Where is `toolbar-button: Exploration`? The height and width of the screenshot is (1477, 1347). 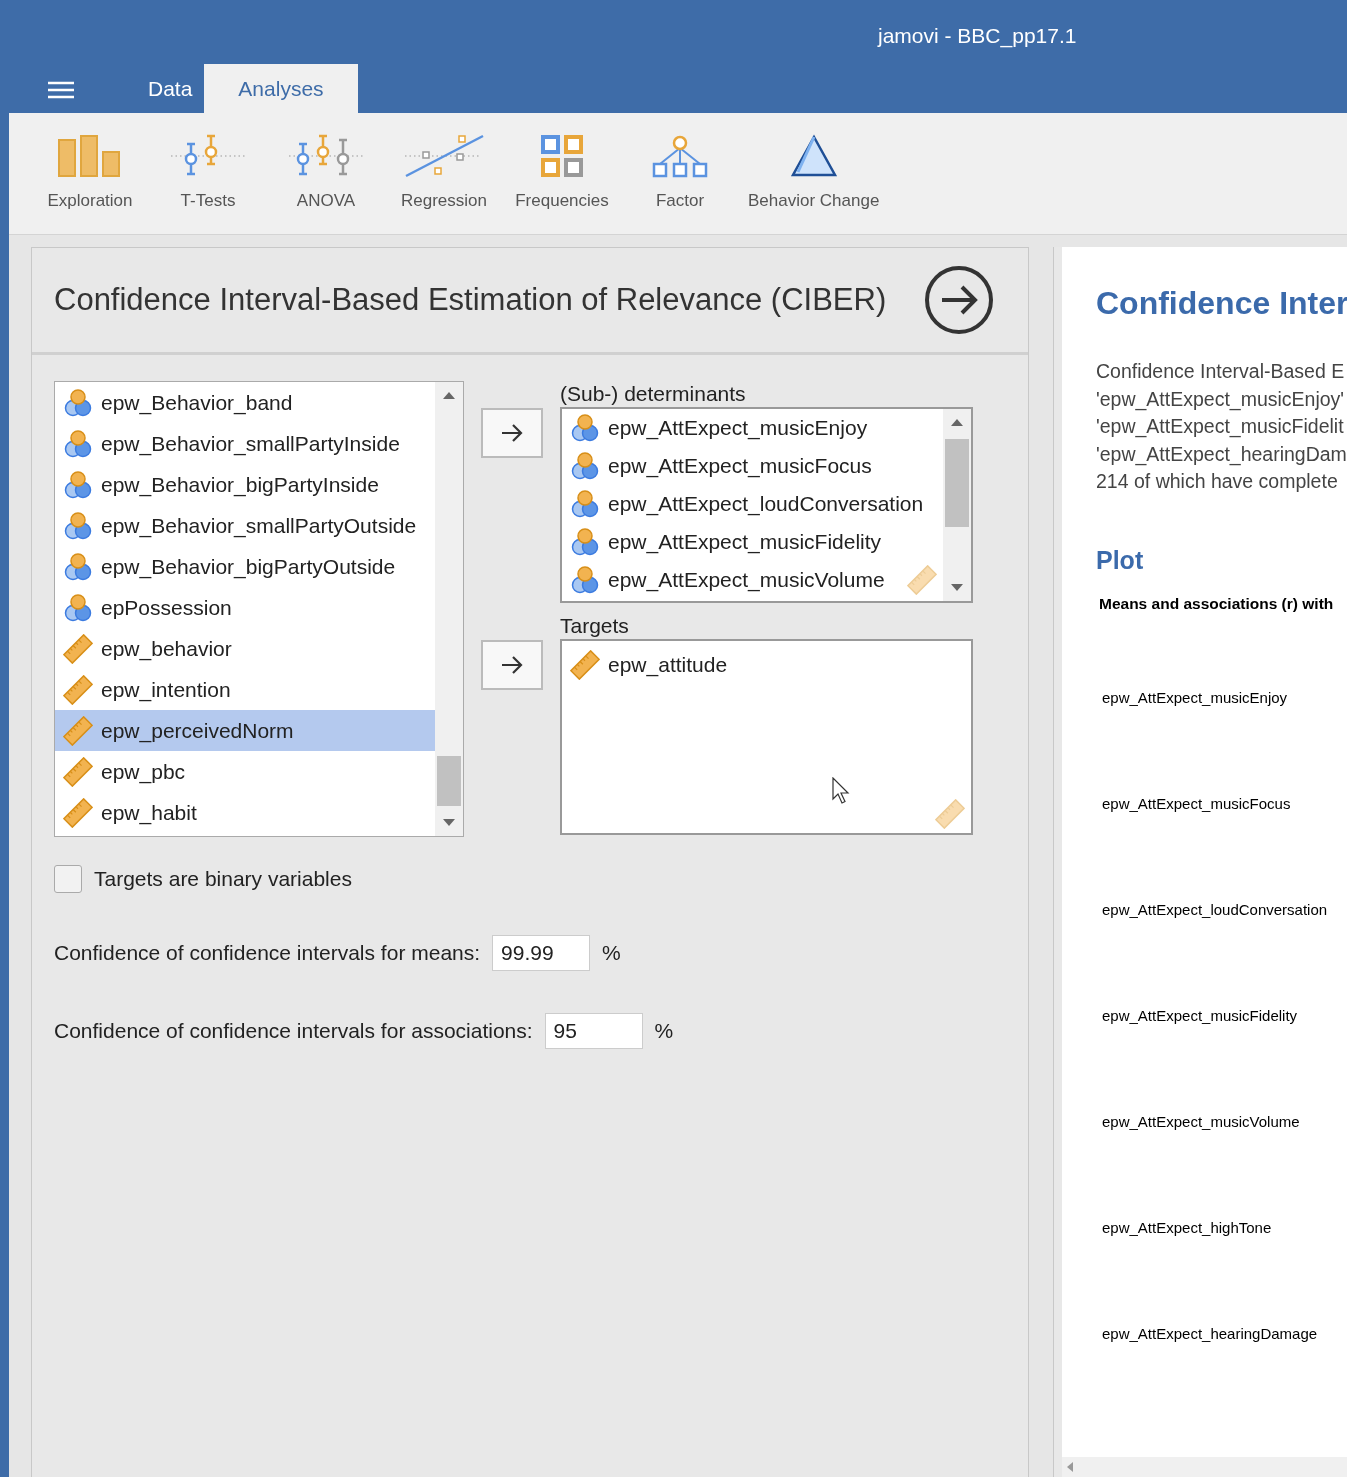
toolbar-button: Exploration is located at coordinates (90, 162).